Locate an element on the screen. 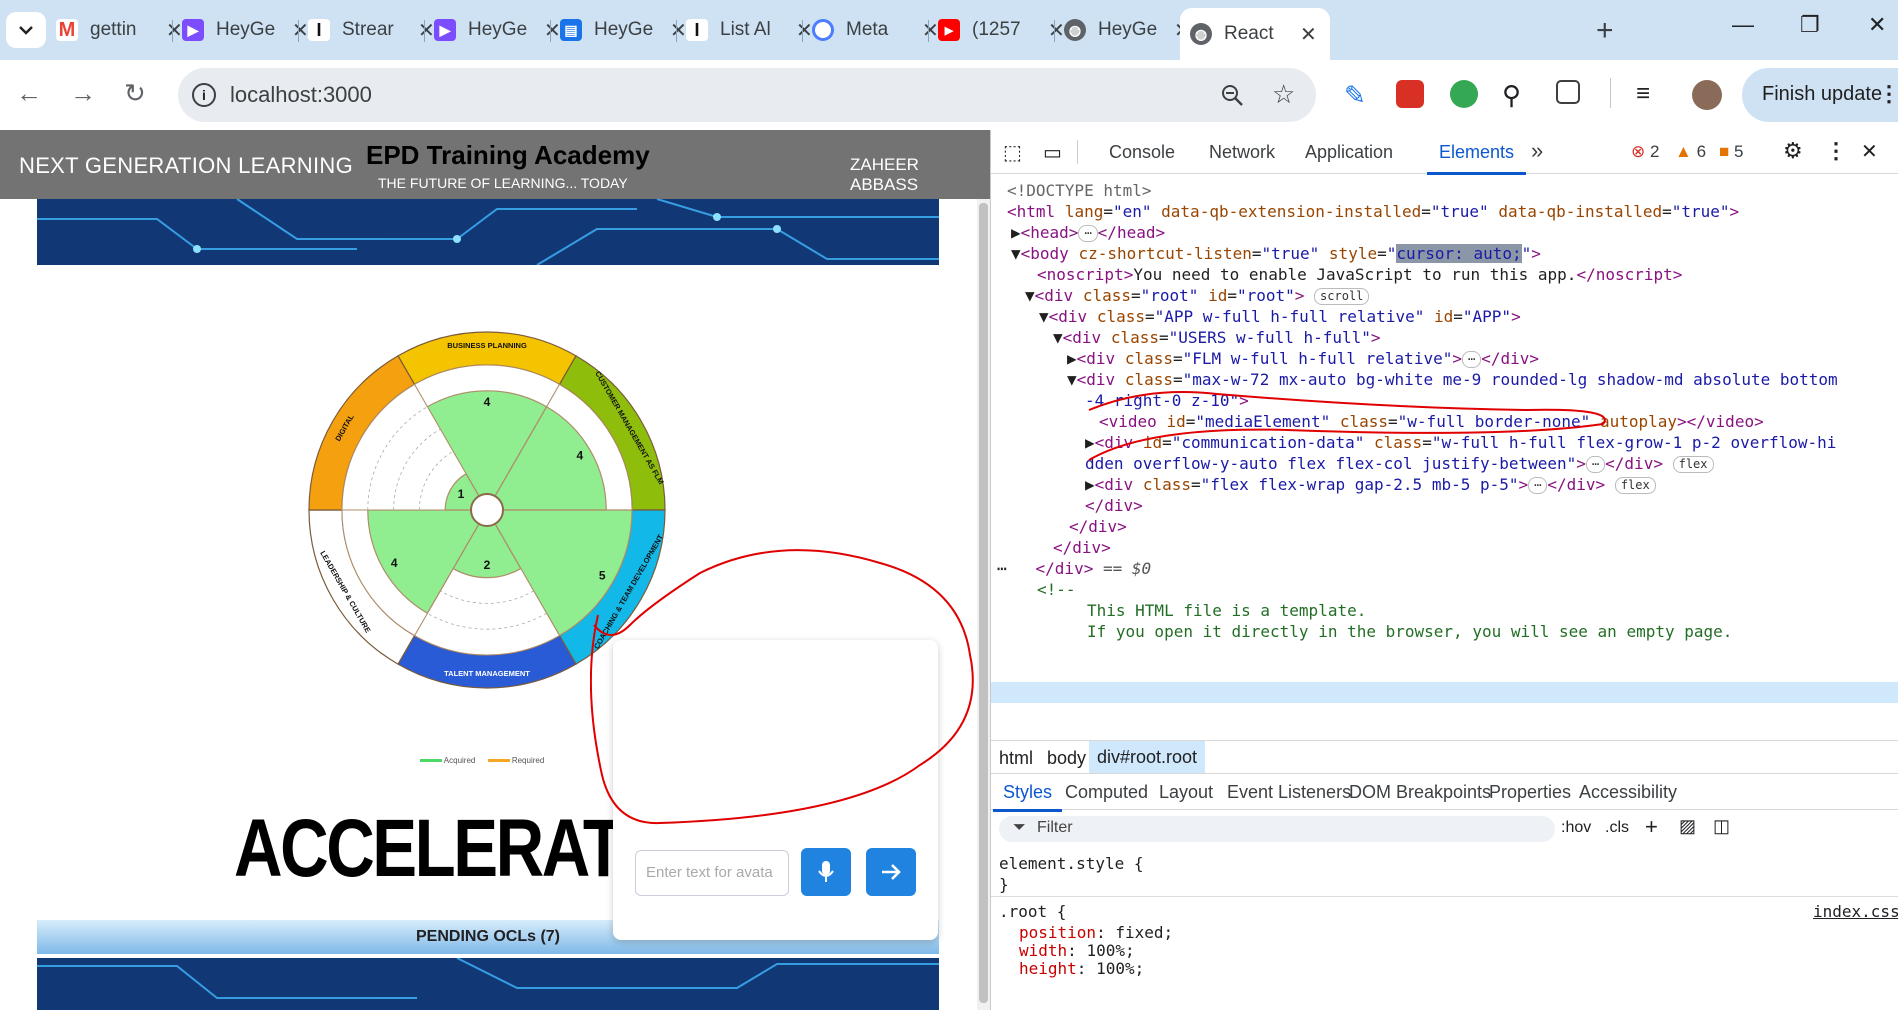 This screenshot has height=1010, width=1898. tab-search-button is located at coordinates (26, 30).